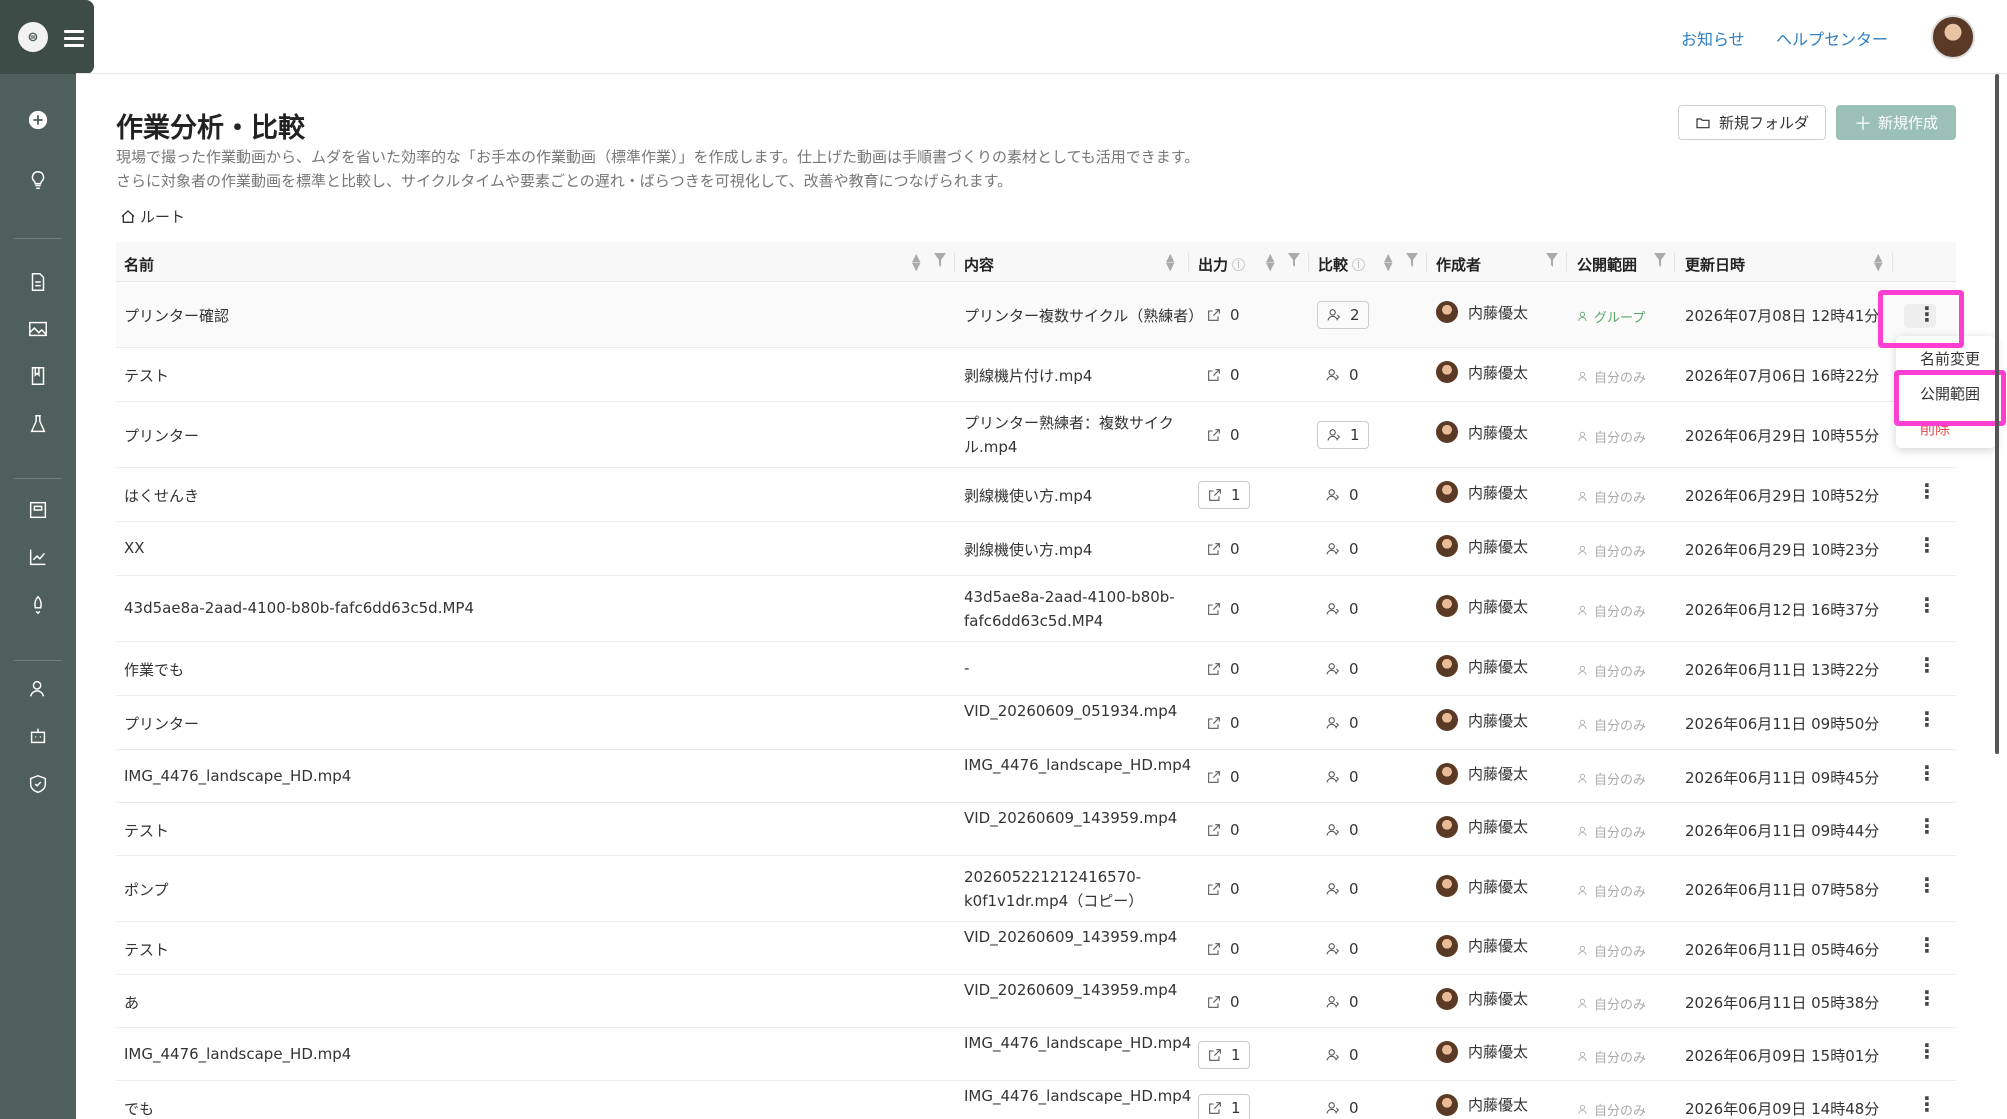  I want to click on rocket-icon, so click(38, 605).